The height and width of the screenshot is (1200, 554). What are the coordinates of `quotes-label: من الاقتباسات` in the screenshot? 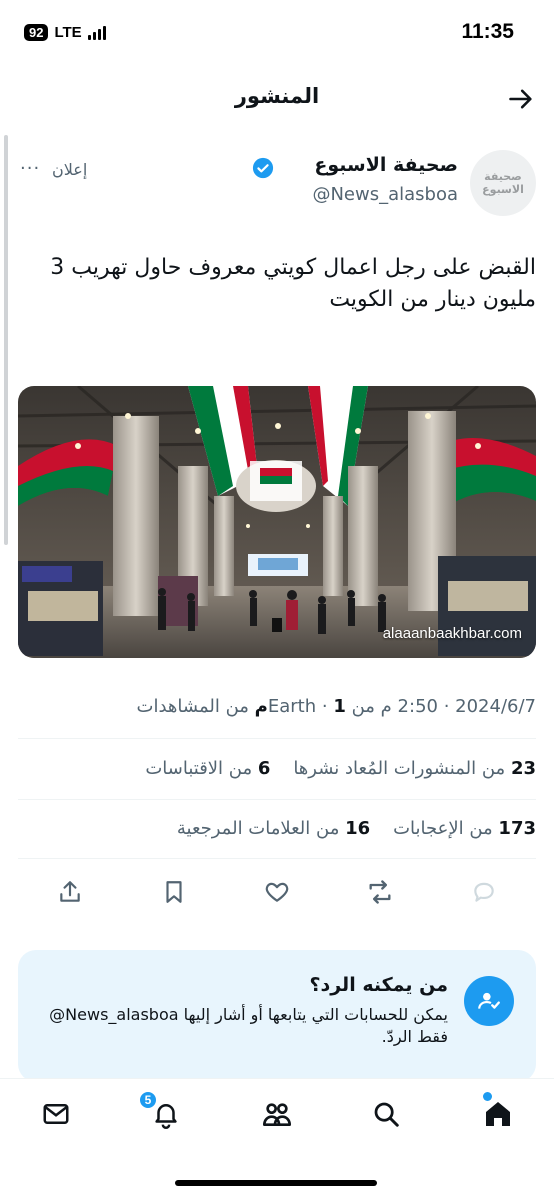 It's located at (199, 768).